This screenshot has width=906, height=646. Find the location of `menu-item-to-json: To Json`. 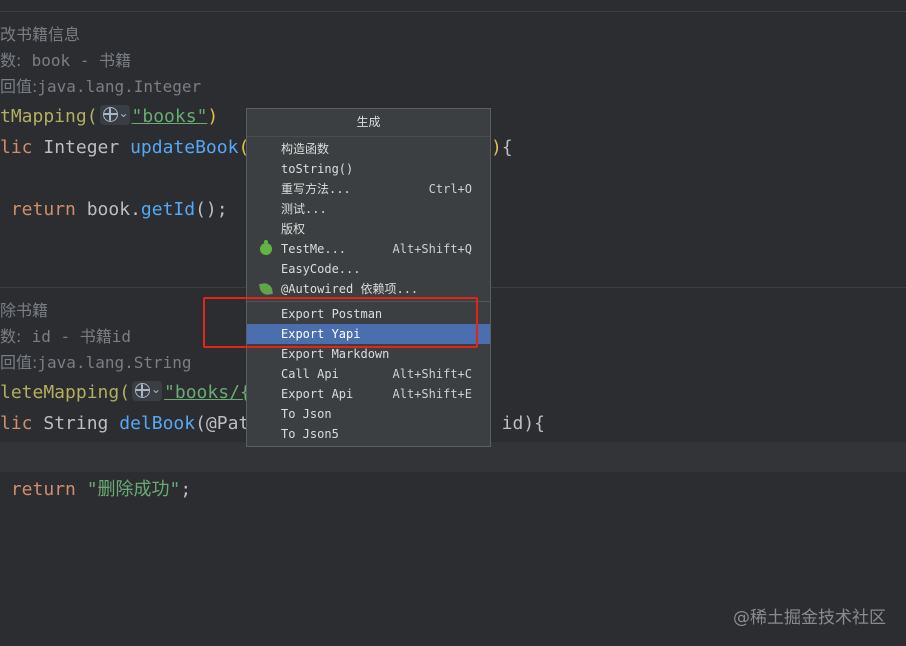

menu-item-to-json: To Json is located at coordinates (368, 414).